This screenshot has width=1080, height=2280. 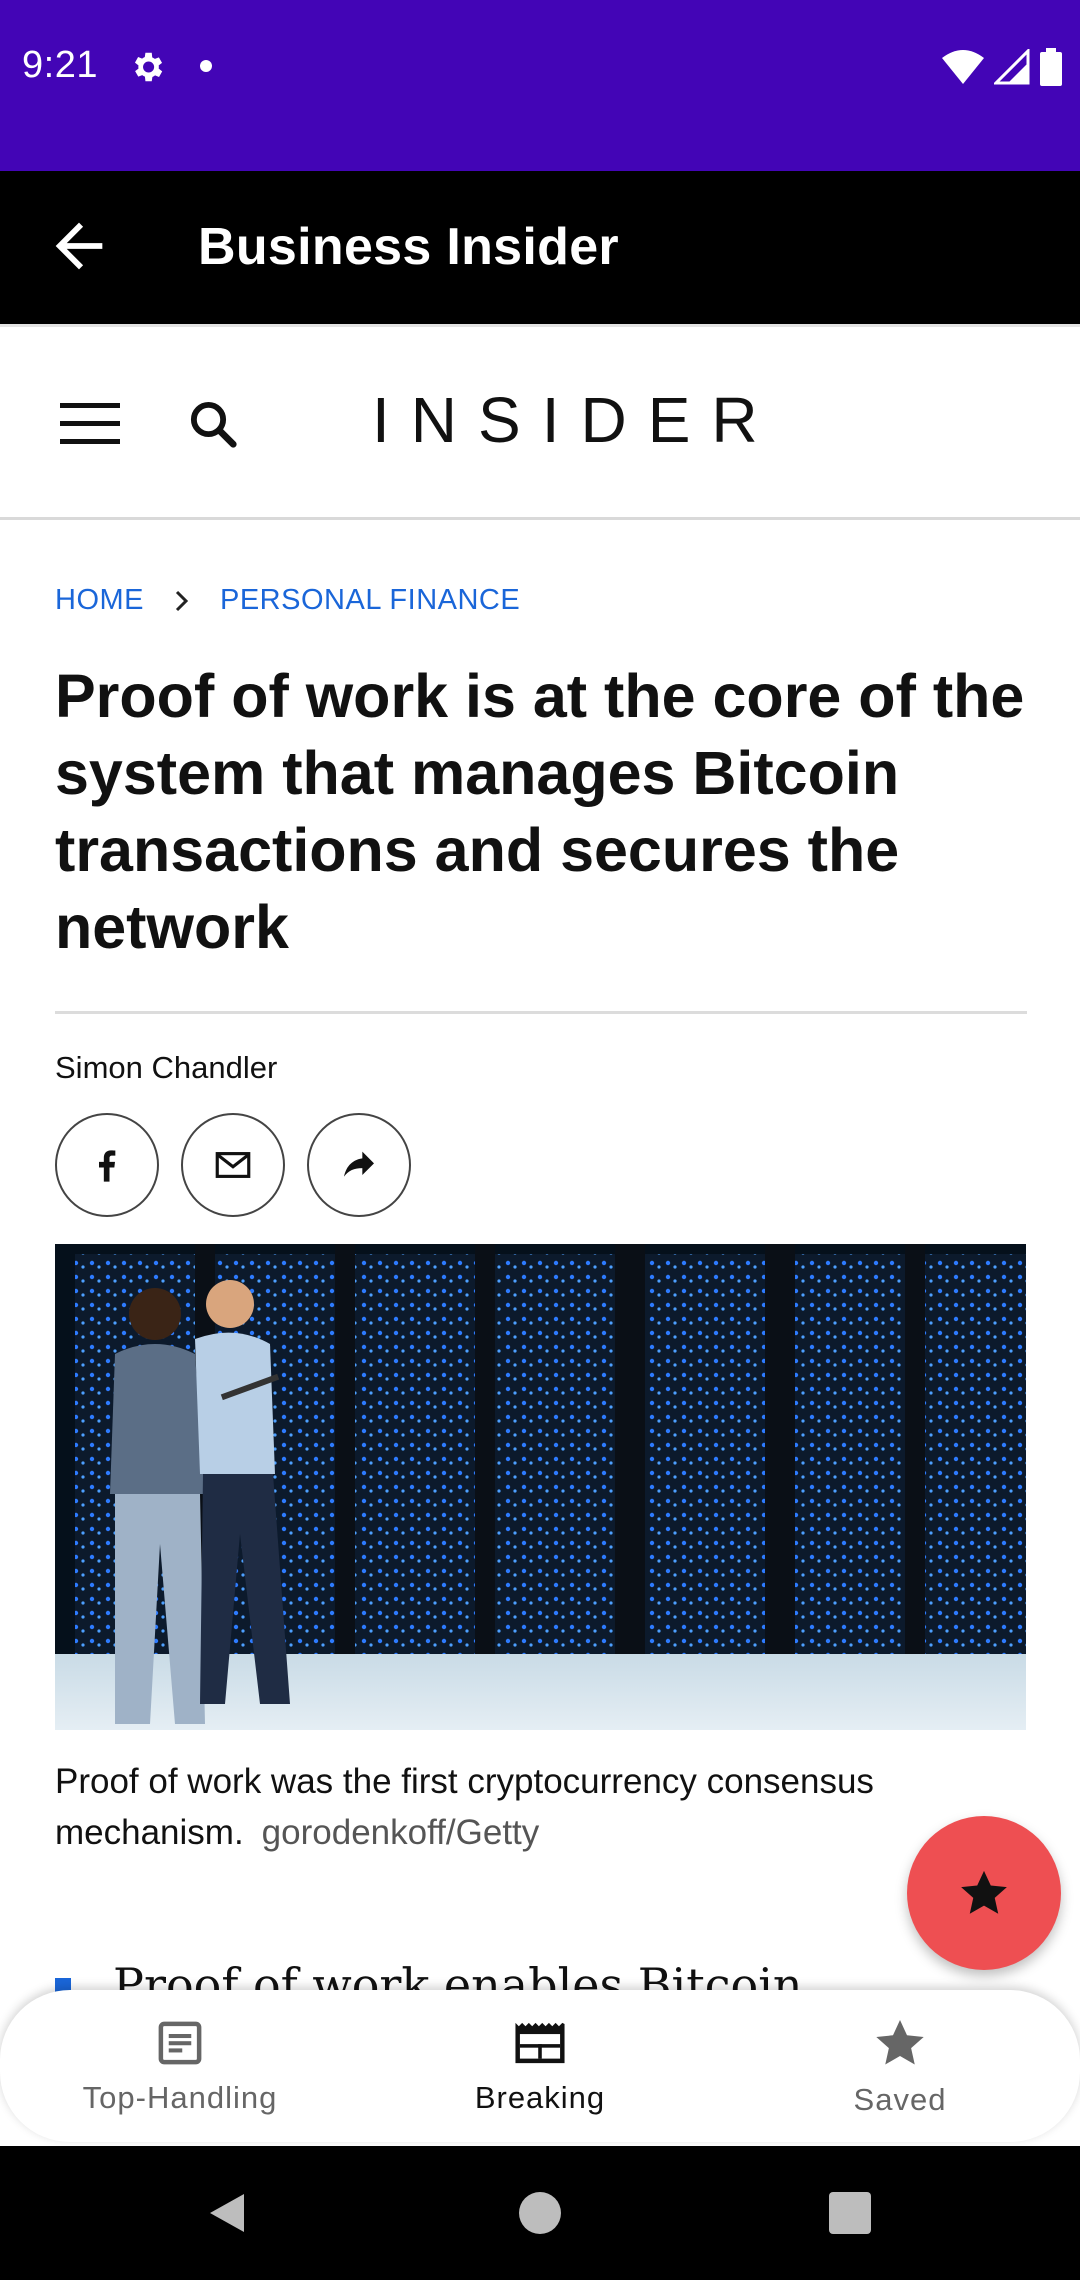 What do you see at coordinates (850, 2213) in the screenshot?
I see `system-recents-icon` at bounding box center [850, 2213].